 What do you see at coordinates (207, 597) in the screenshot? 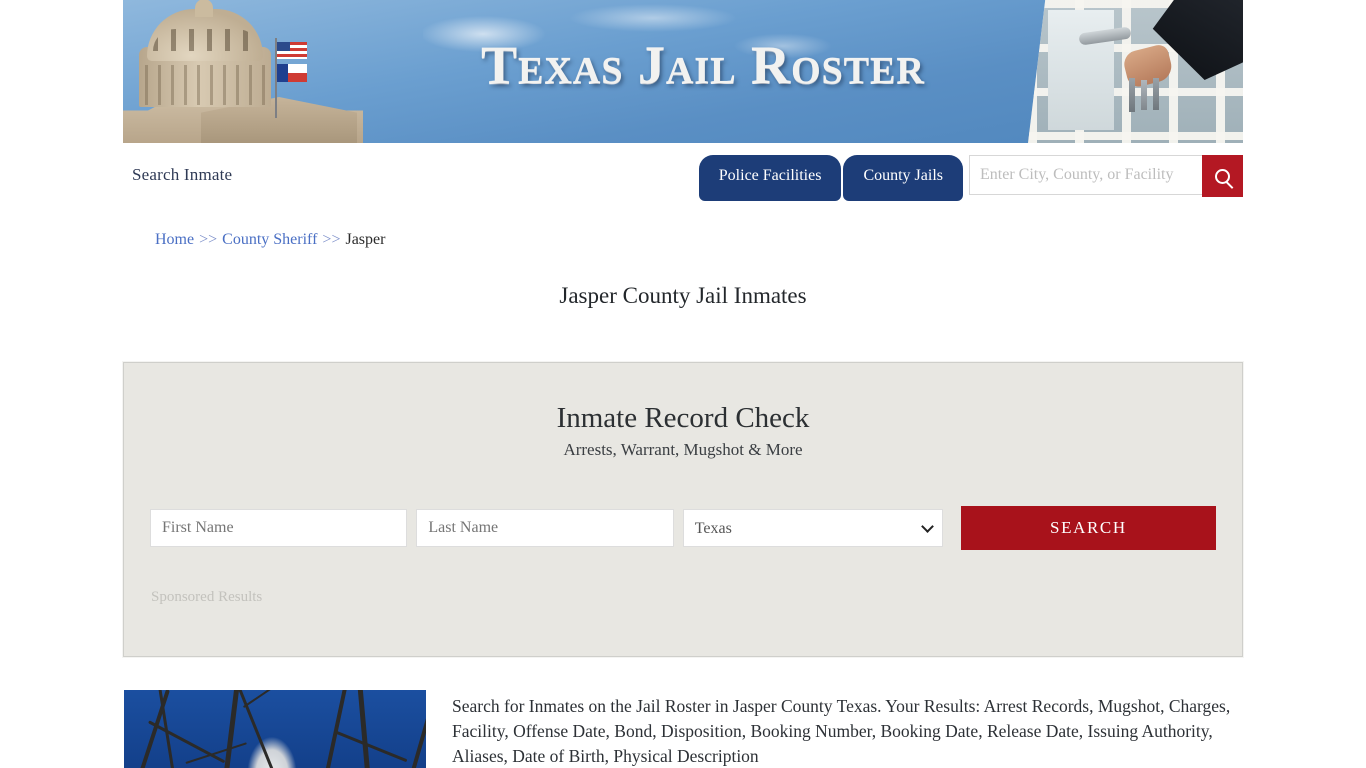
I see `sponsored-results-label: Sponsored Results` at bounding box center [207, 597].